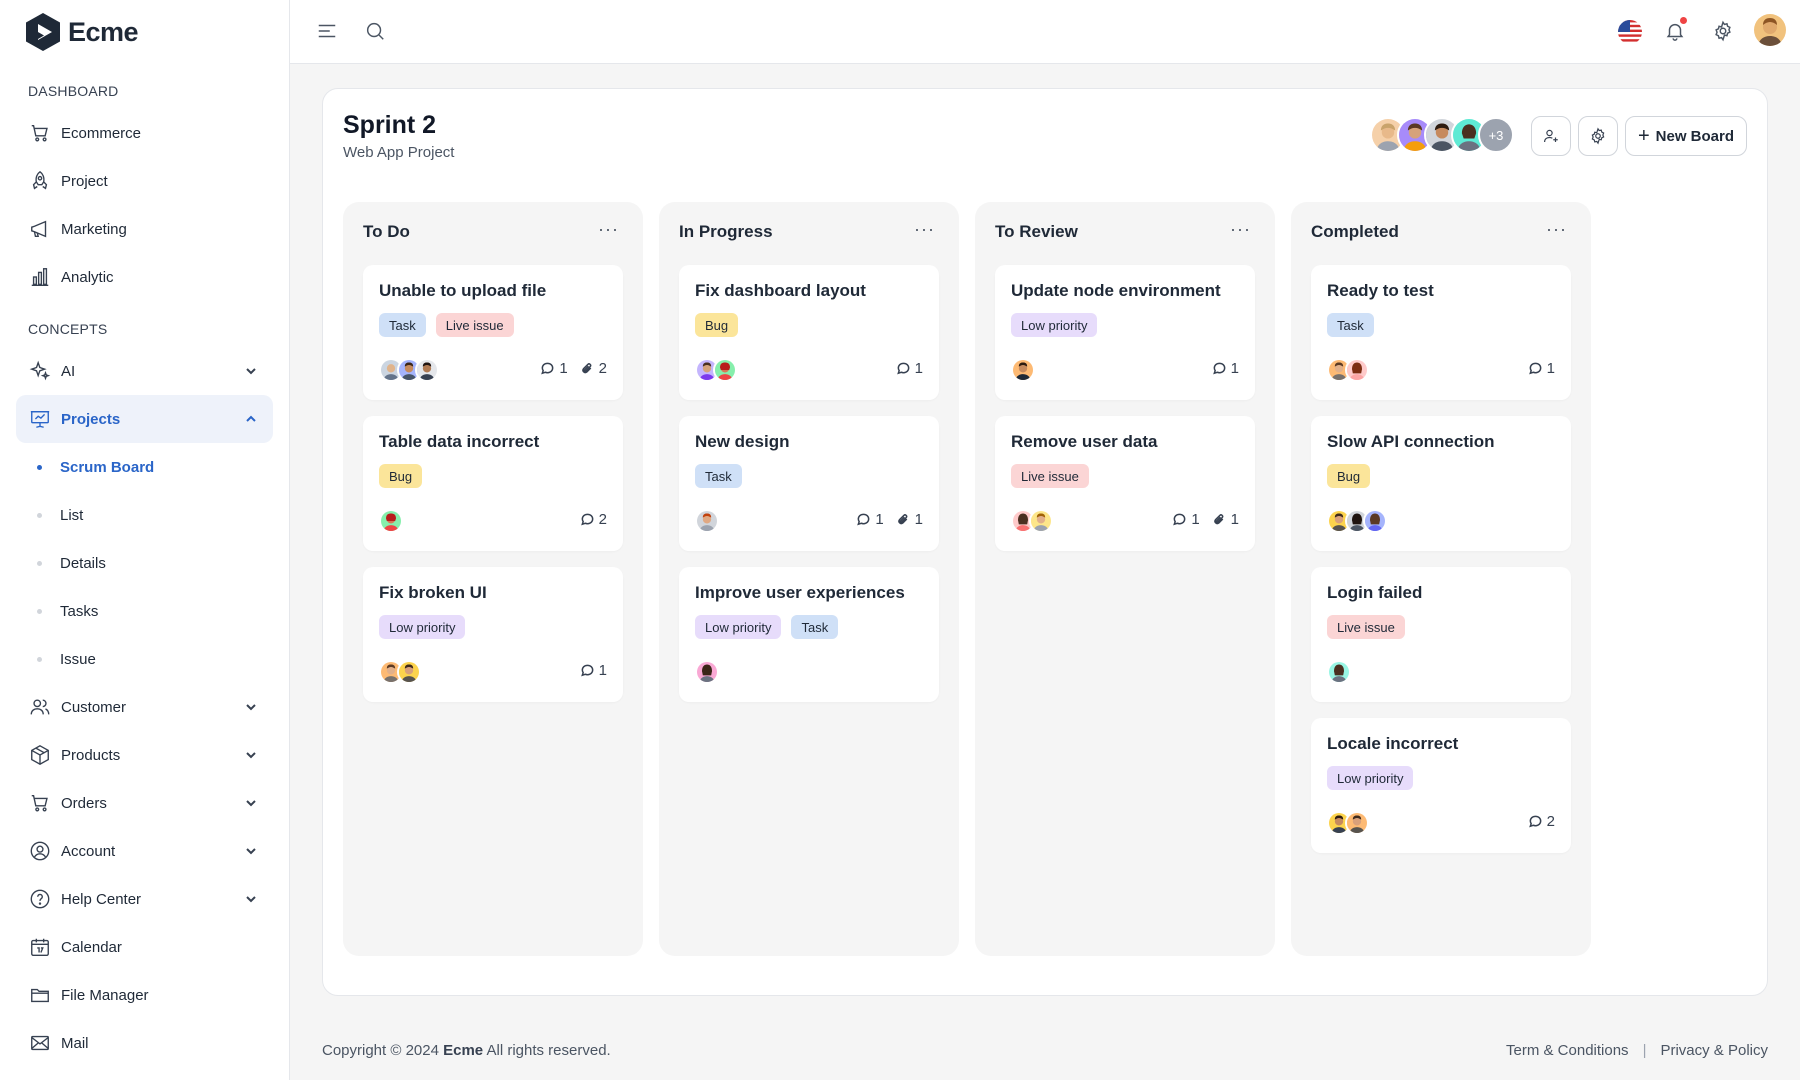 The image size is (1800, 1080). What do you see at coordinates (144, 947) in the screenshot?
I see `sidebar-item-calendar: Calendar` at bounding box center [144, 947].